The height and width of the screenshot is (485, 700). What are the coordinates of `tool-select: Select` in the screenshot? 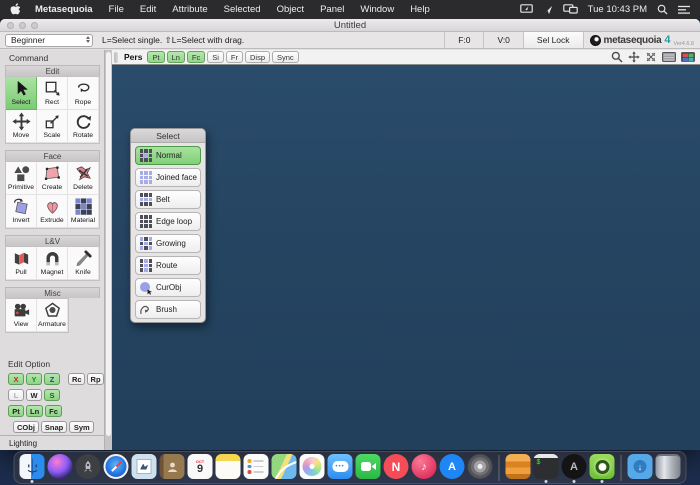 It's located at (21, 93).